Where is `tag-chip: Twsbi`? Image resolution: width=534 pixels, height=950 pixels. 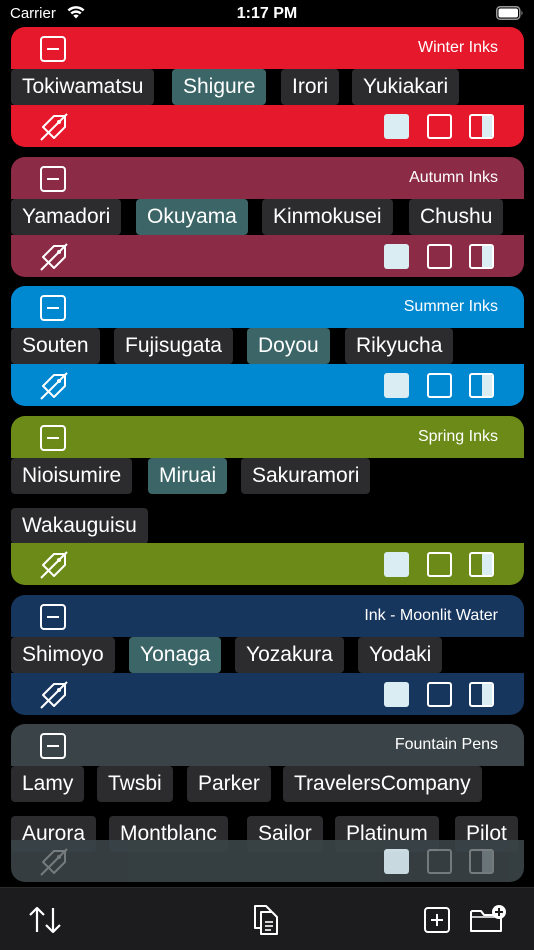
tag-chip: Twsbi is located at coordinates (135, 784).